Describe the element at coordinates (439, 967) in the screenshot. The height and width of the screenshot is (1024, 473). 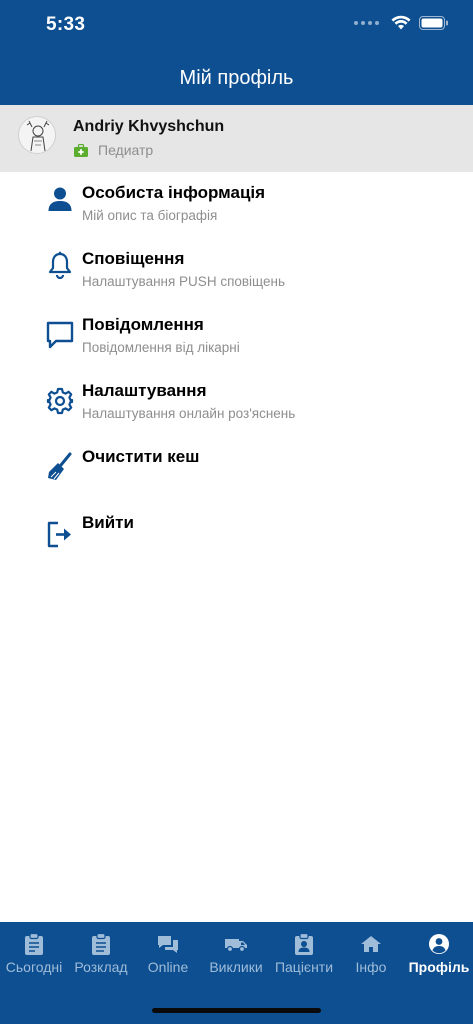
I see `tab-label: Профіль` at that location.